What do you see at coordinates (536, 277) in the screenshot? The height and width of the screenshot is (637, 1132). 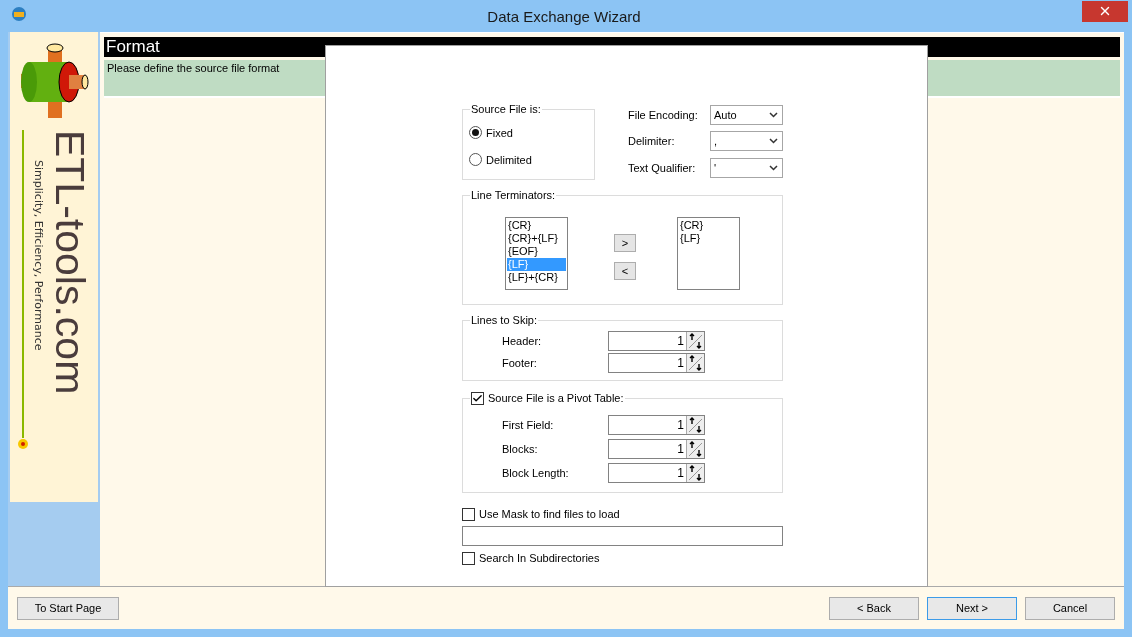 I see `list-item: {LF}+{CR}` at bounding box center [536, 277].